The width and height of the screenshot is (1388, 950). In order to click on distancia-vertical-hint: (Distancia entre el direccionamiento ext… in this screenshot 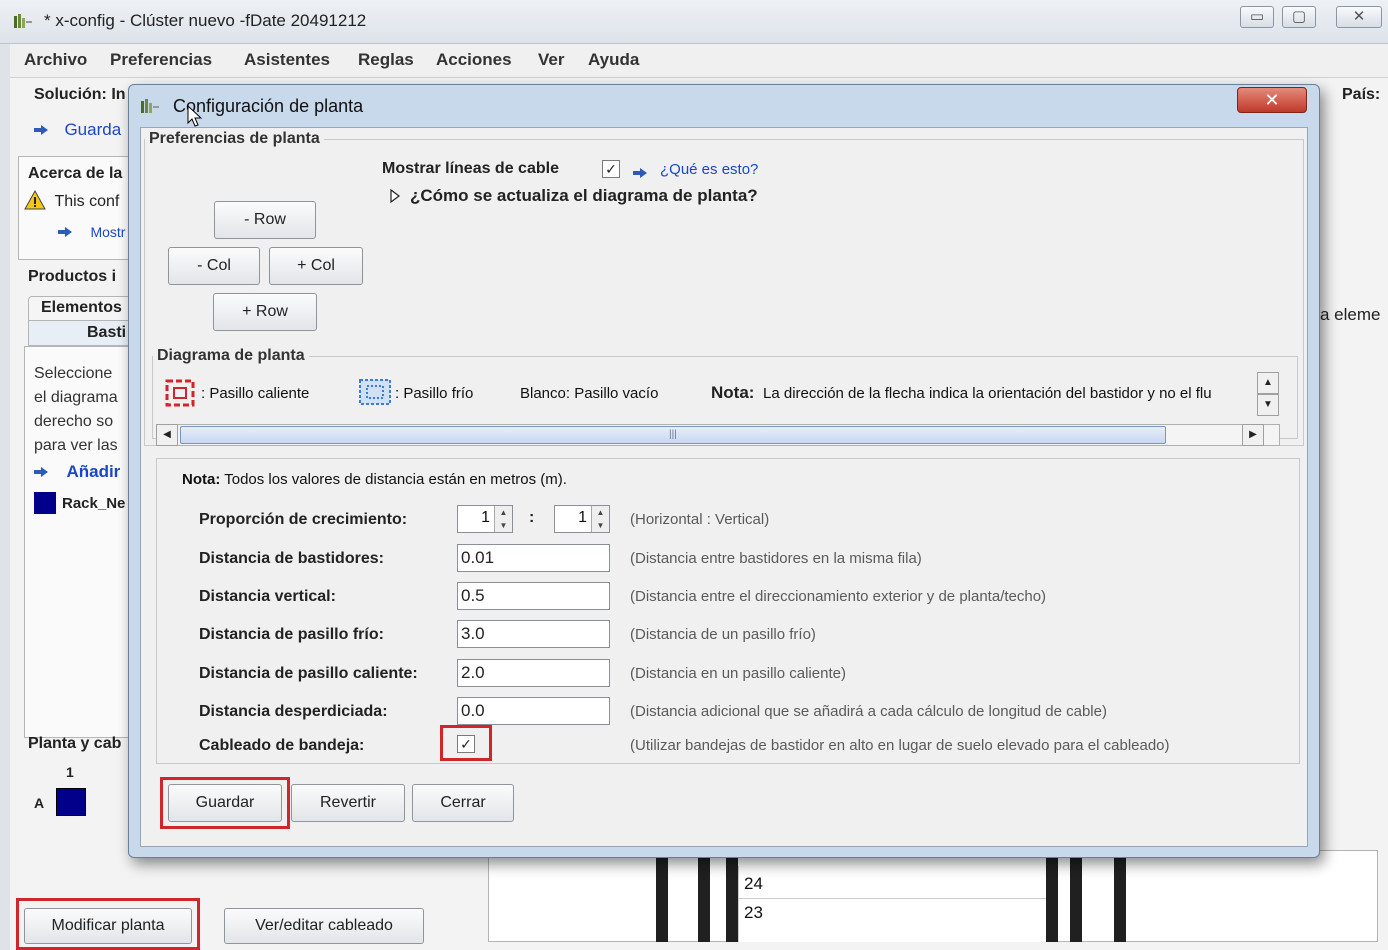, I will do `click(838, 596)`.